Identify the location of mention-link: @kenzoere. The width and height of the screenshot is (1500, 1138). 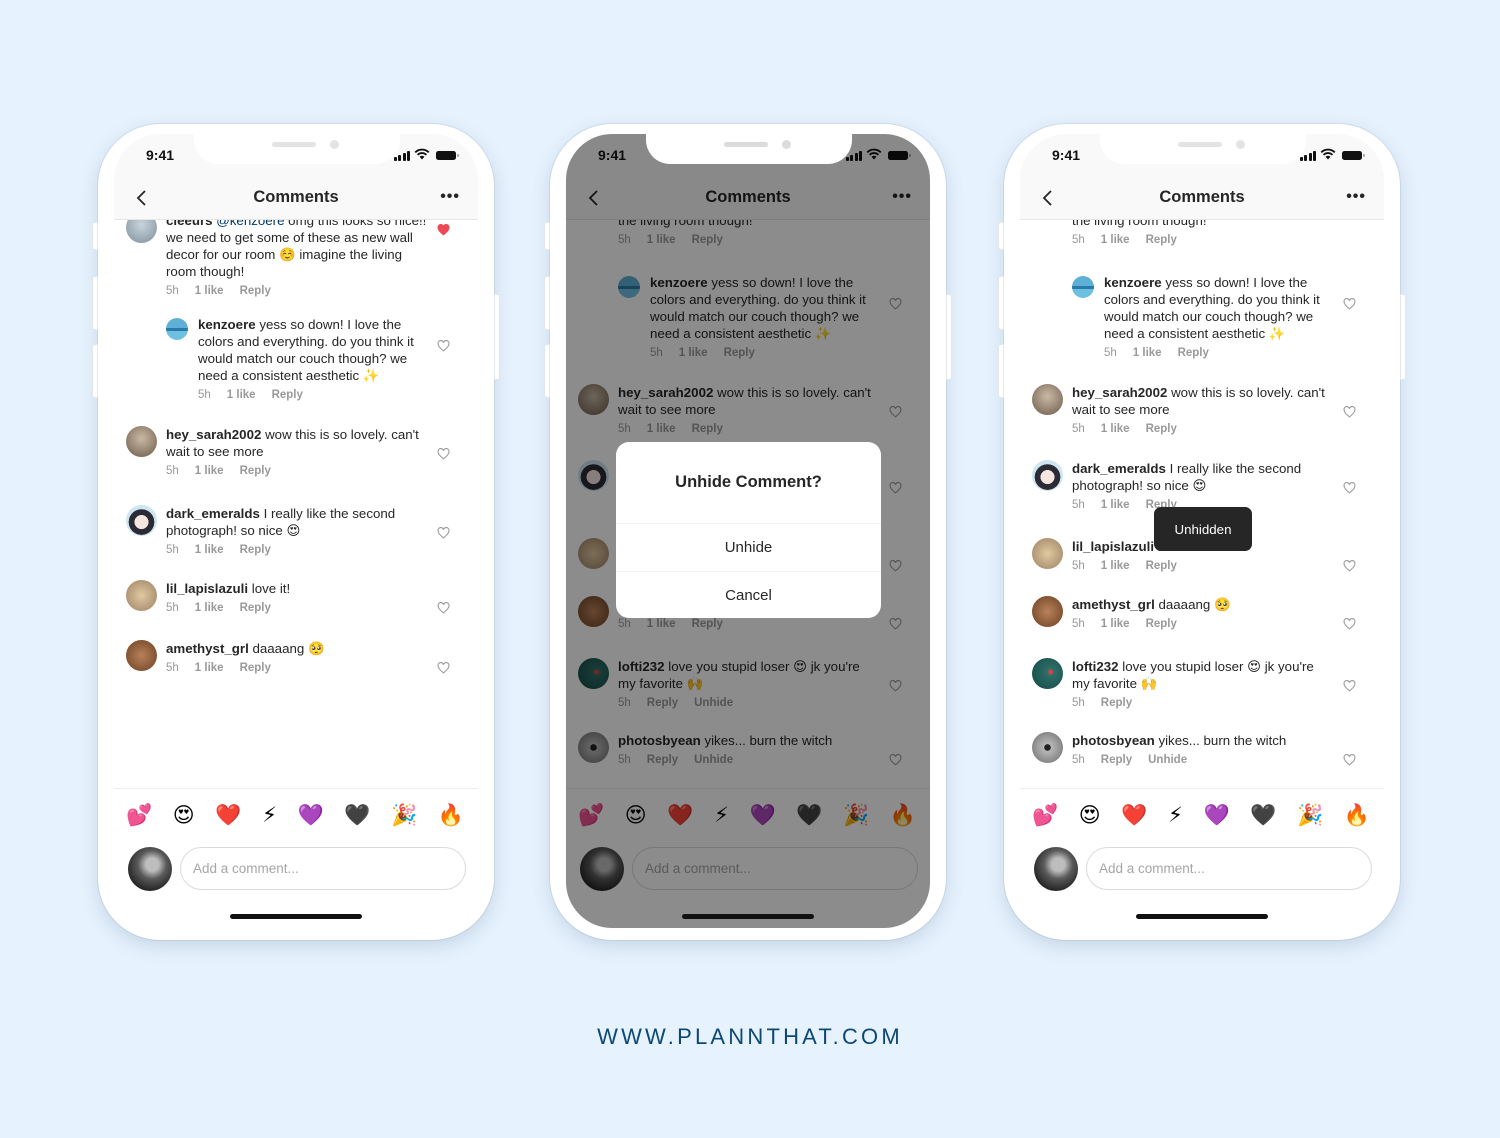
(250, 224).